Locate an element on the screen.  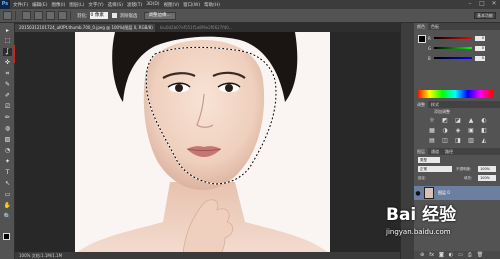
foreground-color-swatch is located at coordinates (6, 236).